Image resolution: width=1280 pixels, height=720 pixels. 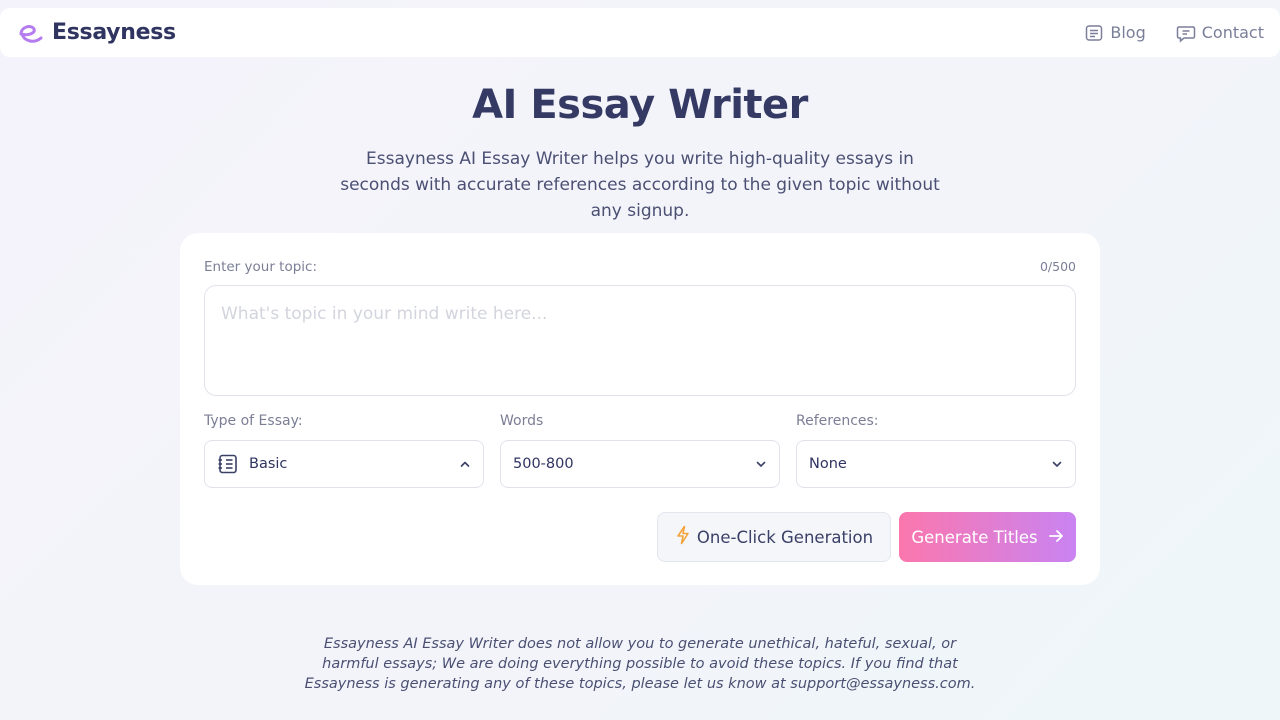 What do you see at coordinates (261, 267) in the screenshot?
I see `topic-label: Enter your topic:` at bounding box center [261, 267].